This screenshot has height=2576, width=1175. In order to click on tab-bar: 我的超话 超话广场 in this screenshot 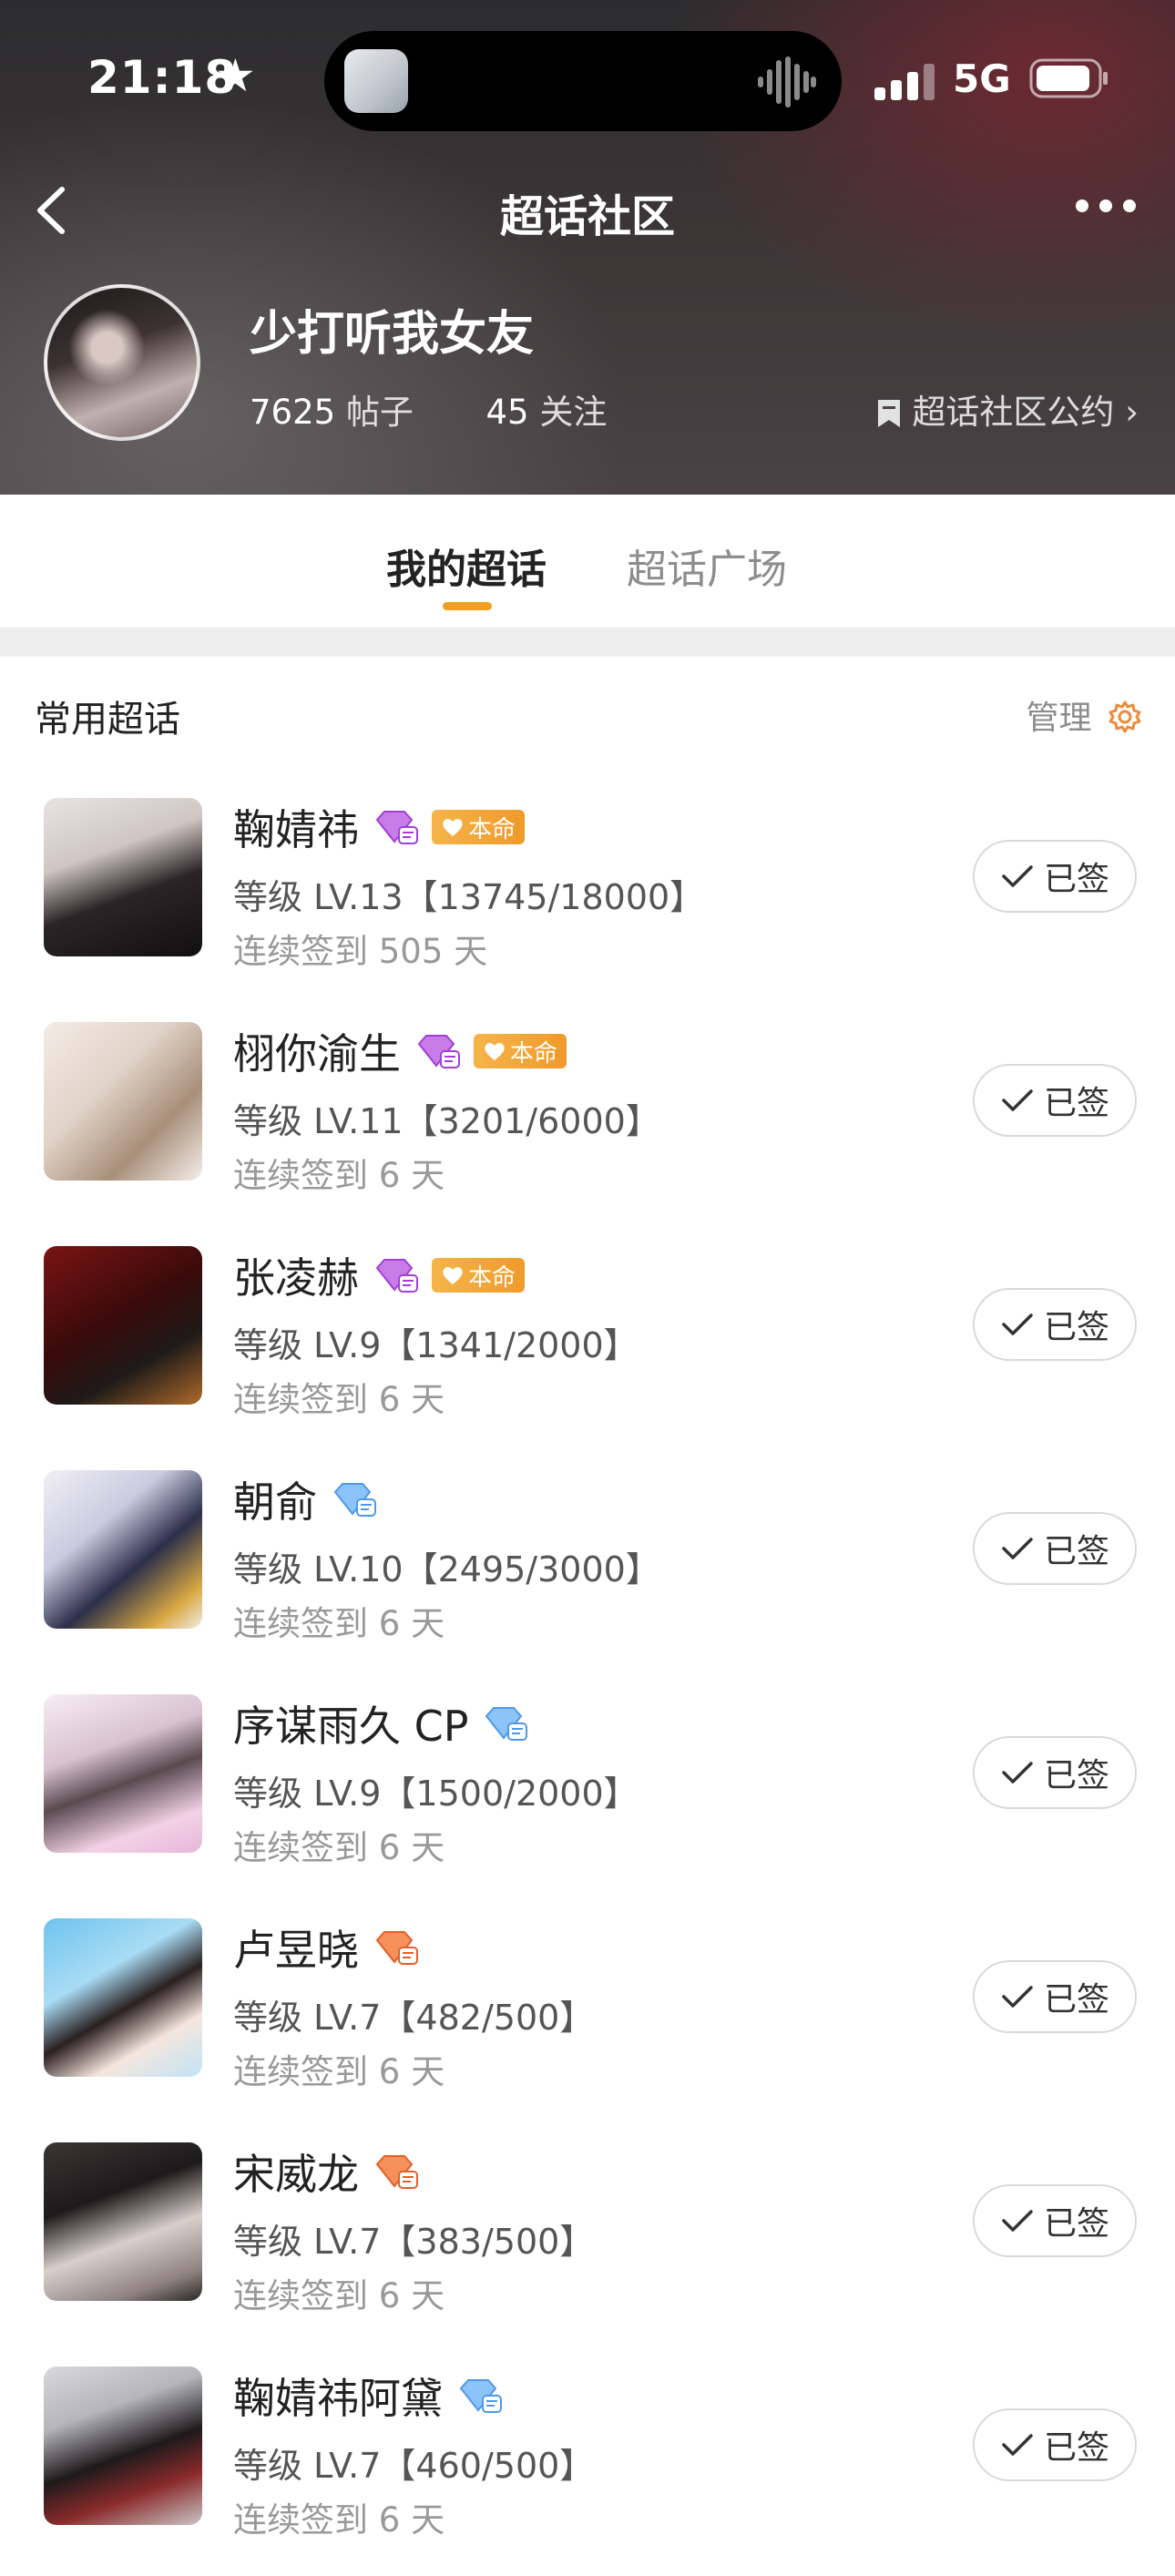, I will do `click(587, 561)`.